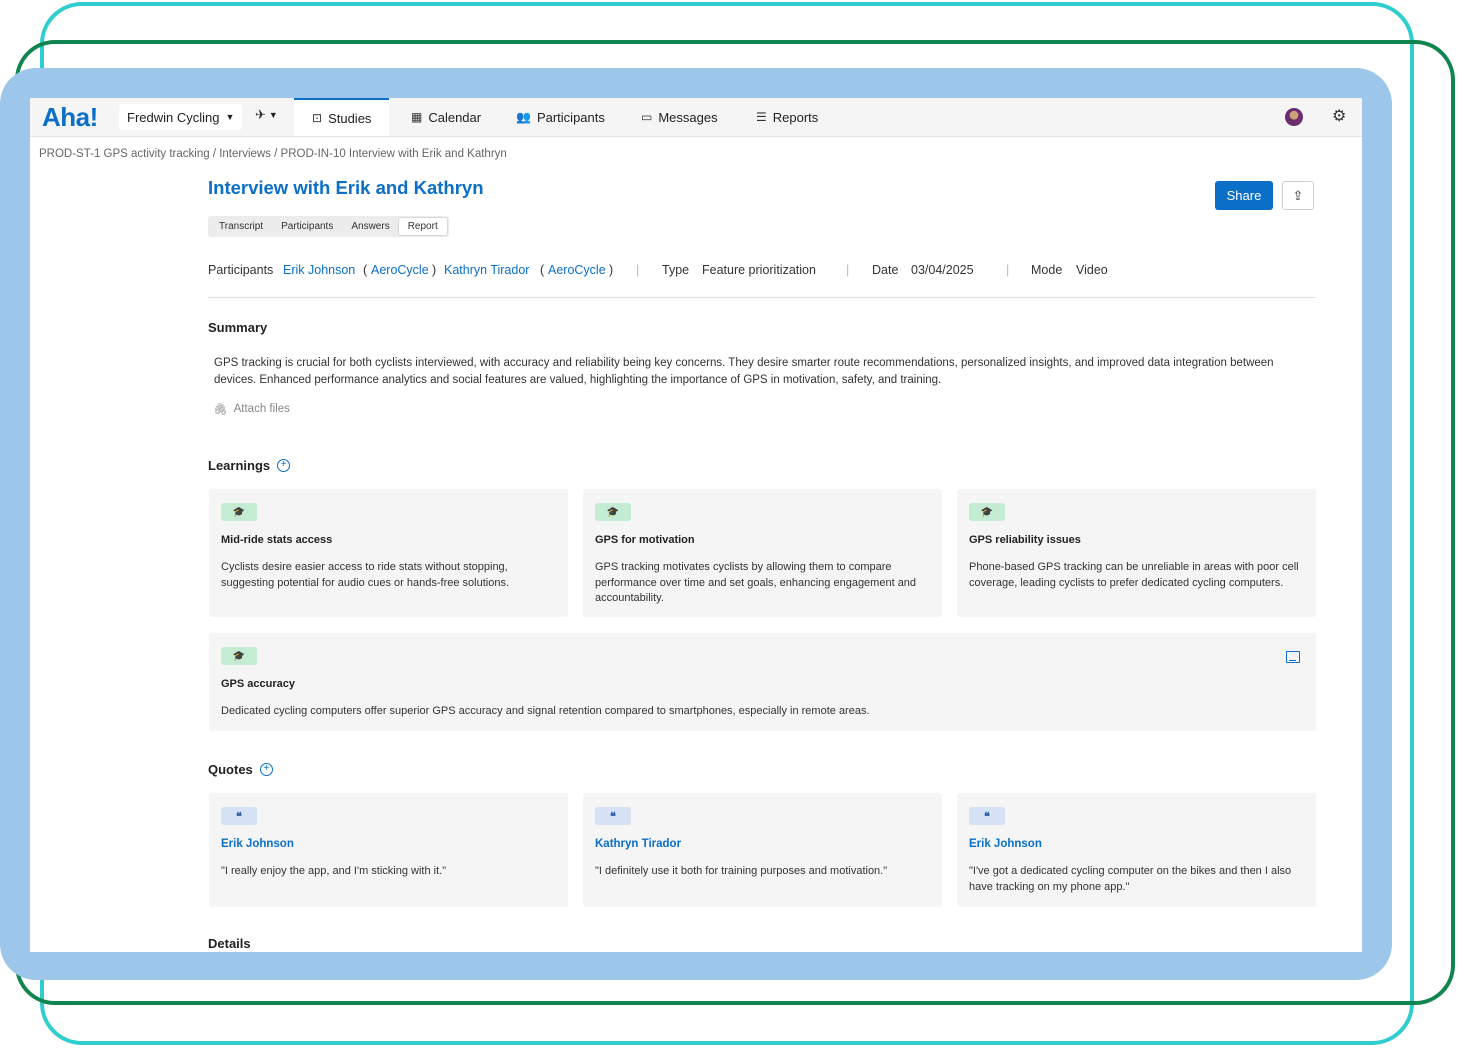 The height and width of the screenshot is (1050, 1458). I want to click on image-icon, so click(1293, 657).